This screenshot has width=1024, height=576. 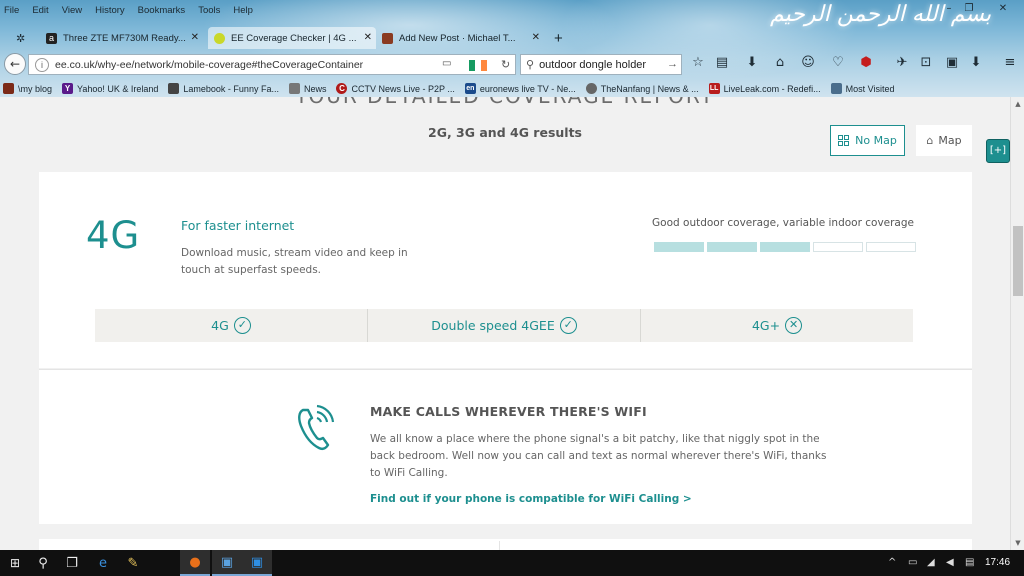 I want to click on menu-file: File, so click(x=11, y=10).